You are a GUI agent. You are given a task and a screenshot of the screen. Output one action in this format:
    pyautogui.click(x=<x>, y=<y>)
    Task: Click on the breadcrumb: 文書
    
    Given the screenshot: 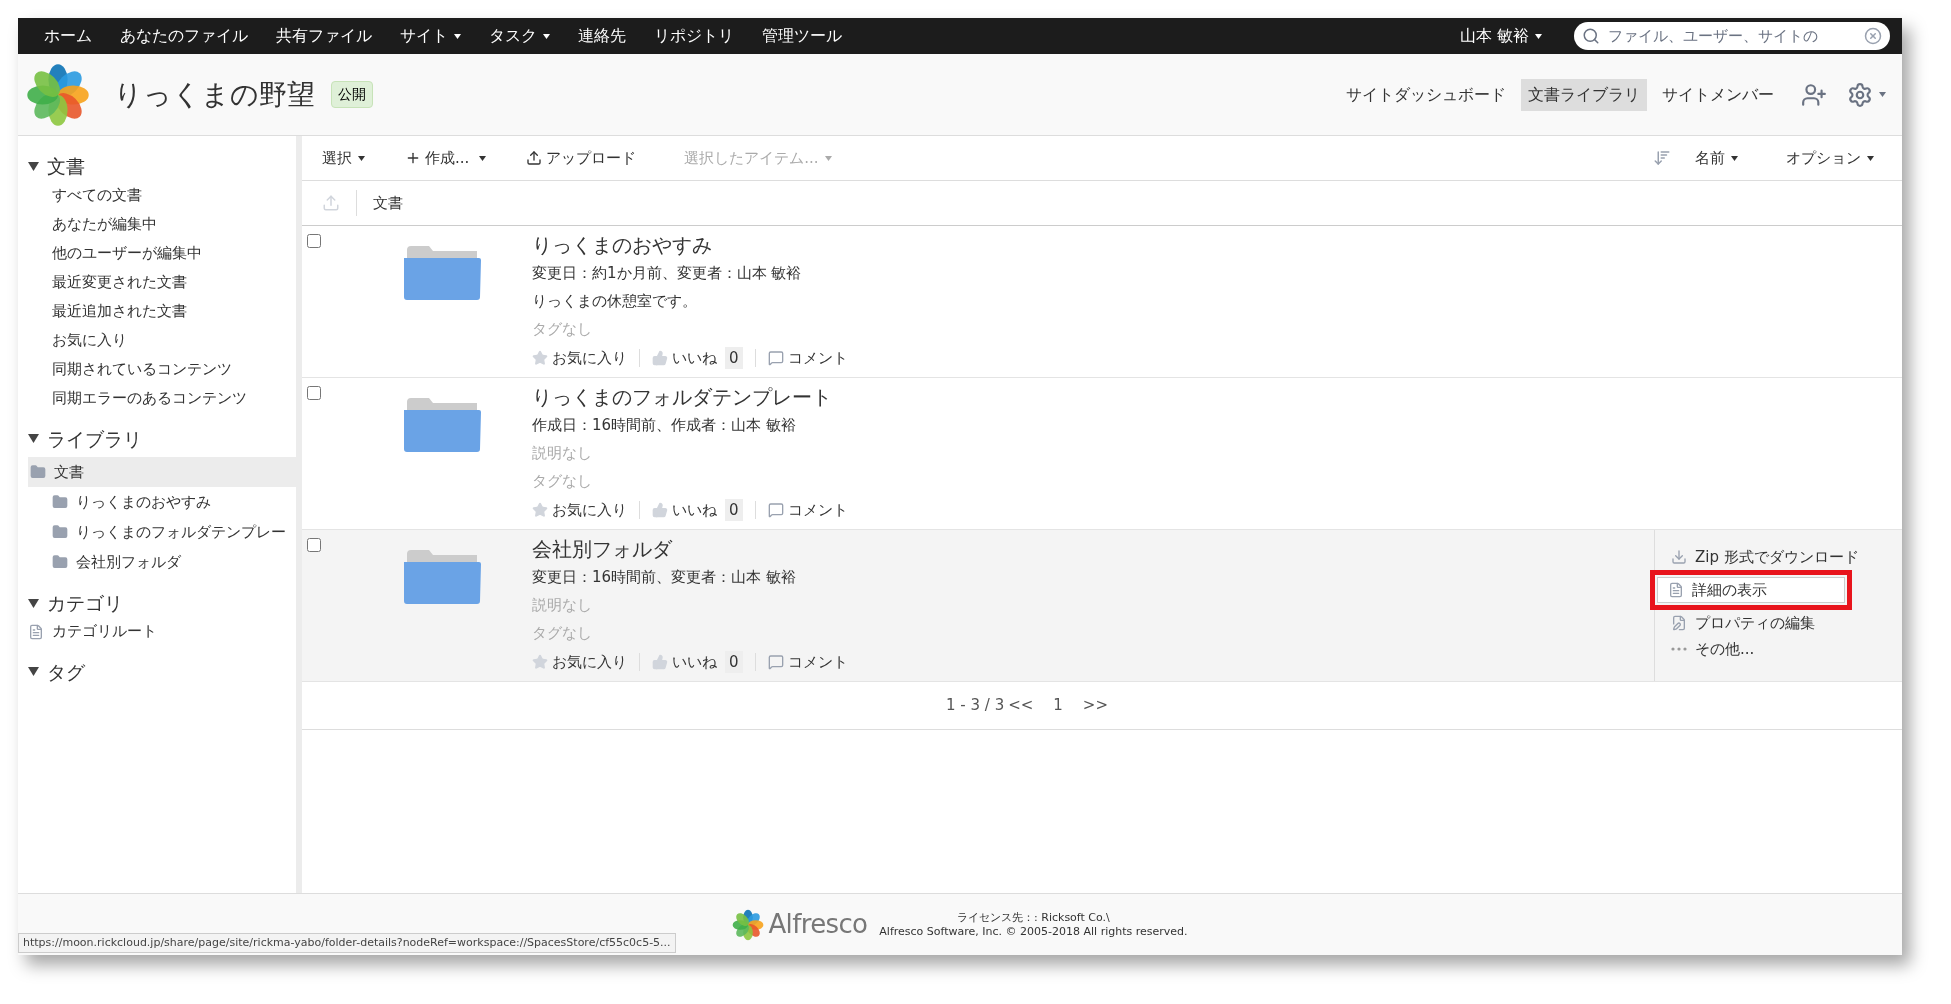 What is the action you would take?
    pyautogui.click(x=388, y=203)
    